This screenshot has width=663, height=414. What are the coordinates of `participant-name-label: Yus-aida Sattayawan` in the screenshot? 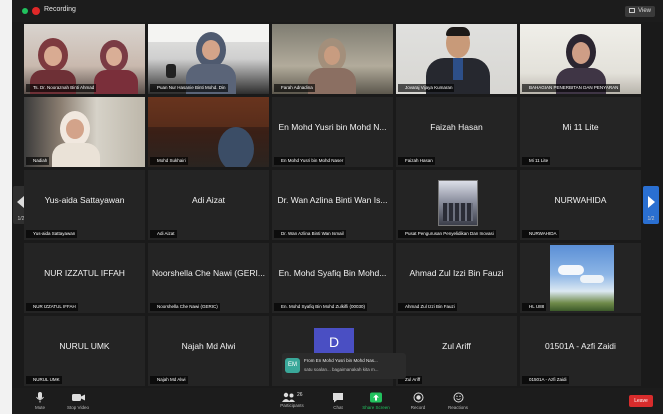 It's located at (52, 234).